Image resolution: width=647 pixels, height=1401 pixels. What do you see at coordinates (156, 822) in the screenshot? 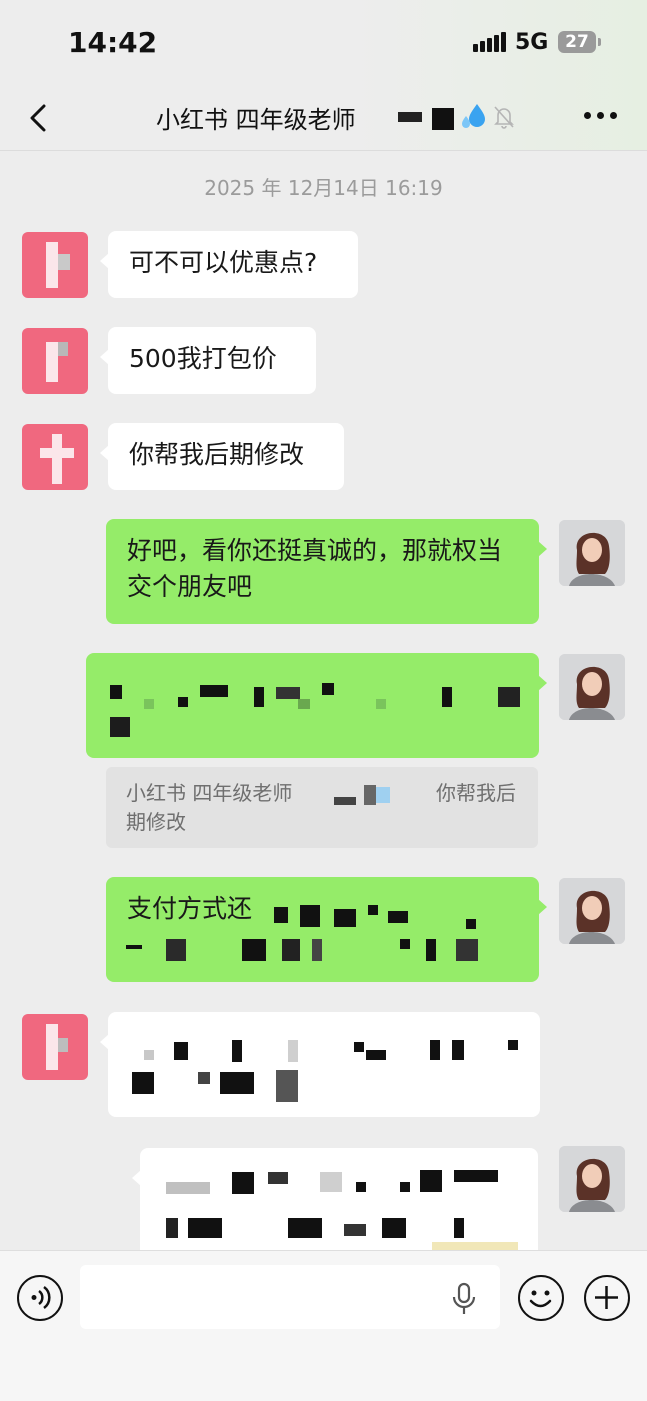
I see `quote-text-tail: 期修改` at bounding box center [156, 822].